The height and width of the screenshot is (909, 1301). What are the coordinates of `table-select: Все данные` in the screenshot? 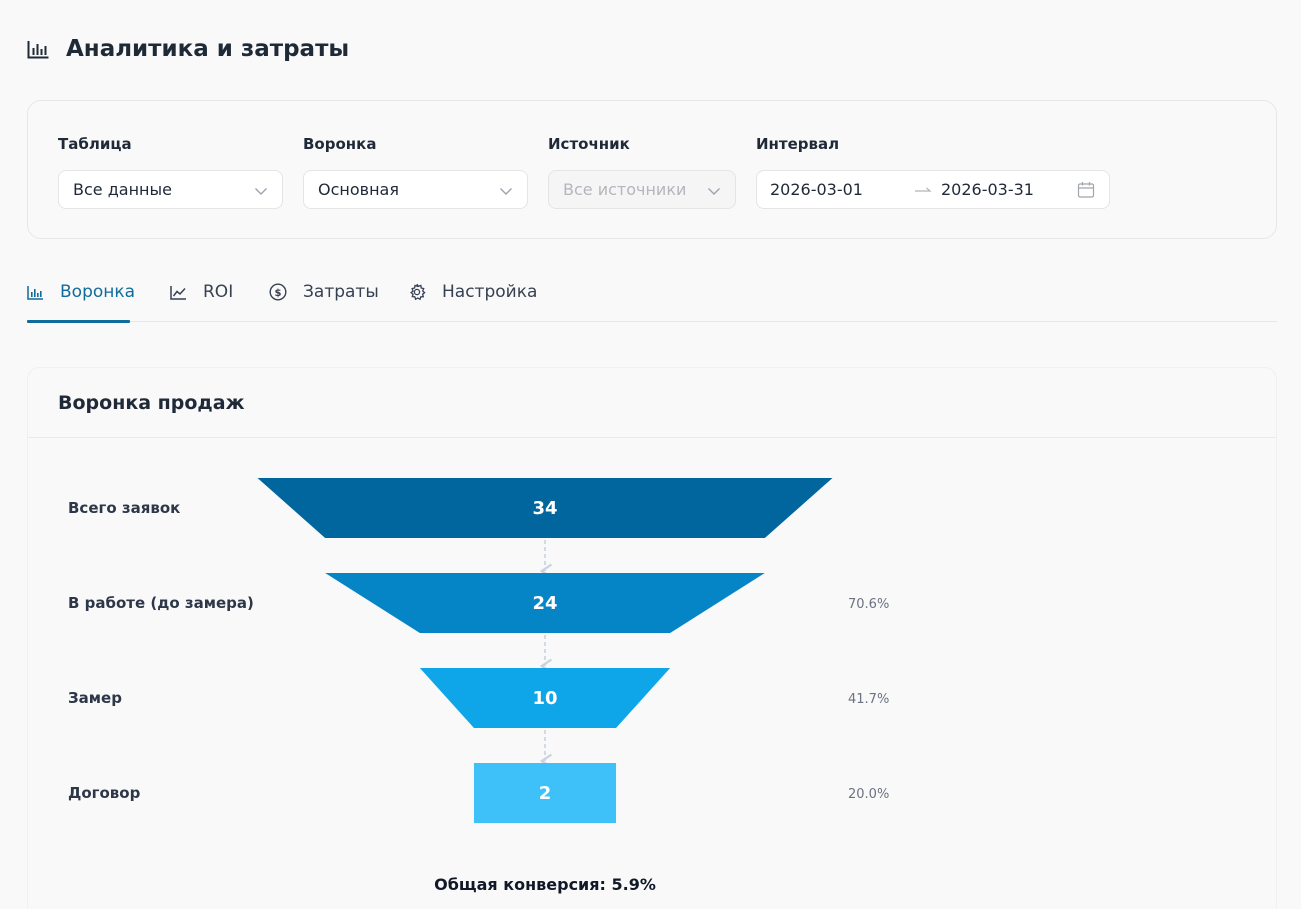 It's located at (170, 189).